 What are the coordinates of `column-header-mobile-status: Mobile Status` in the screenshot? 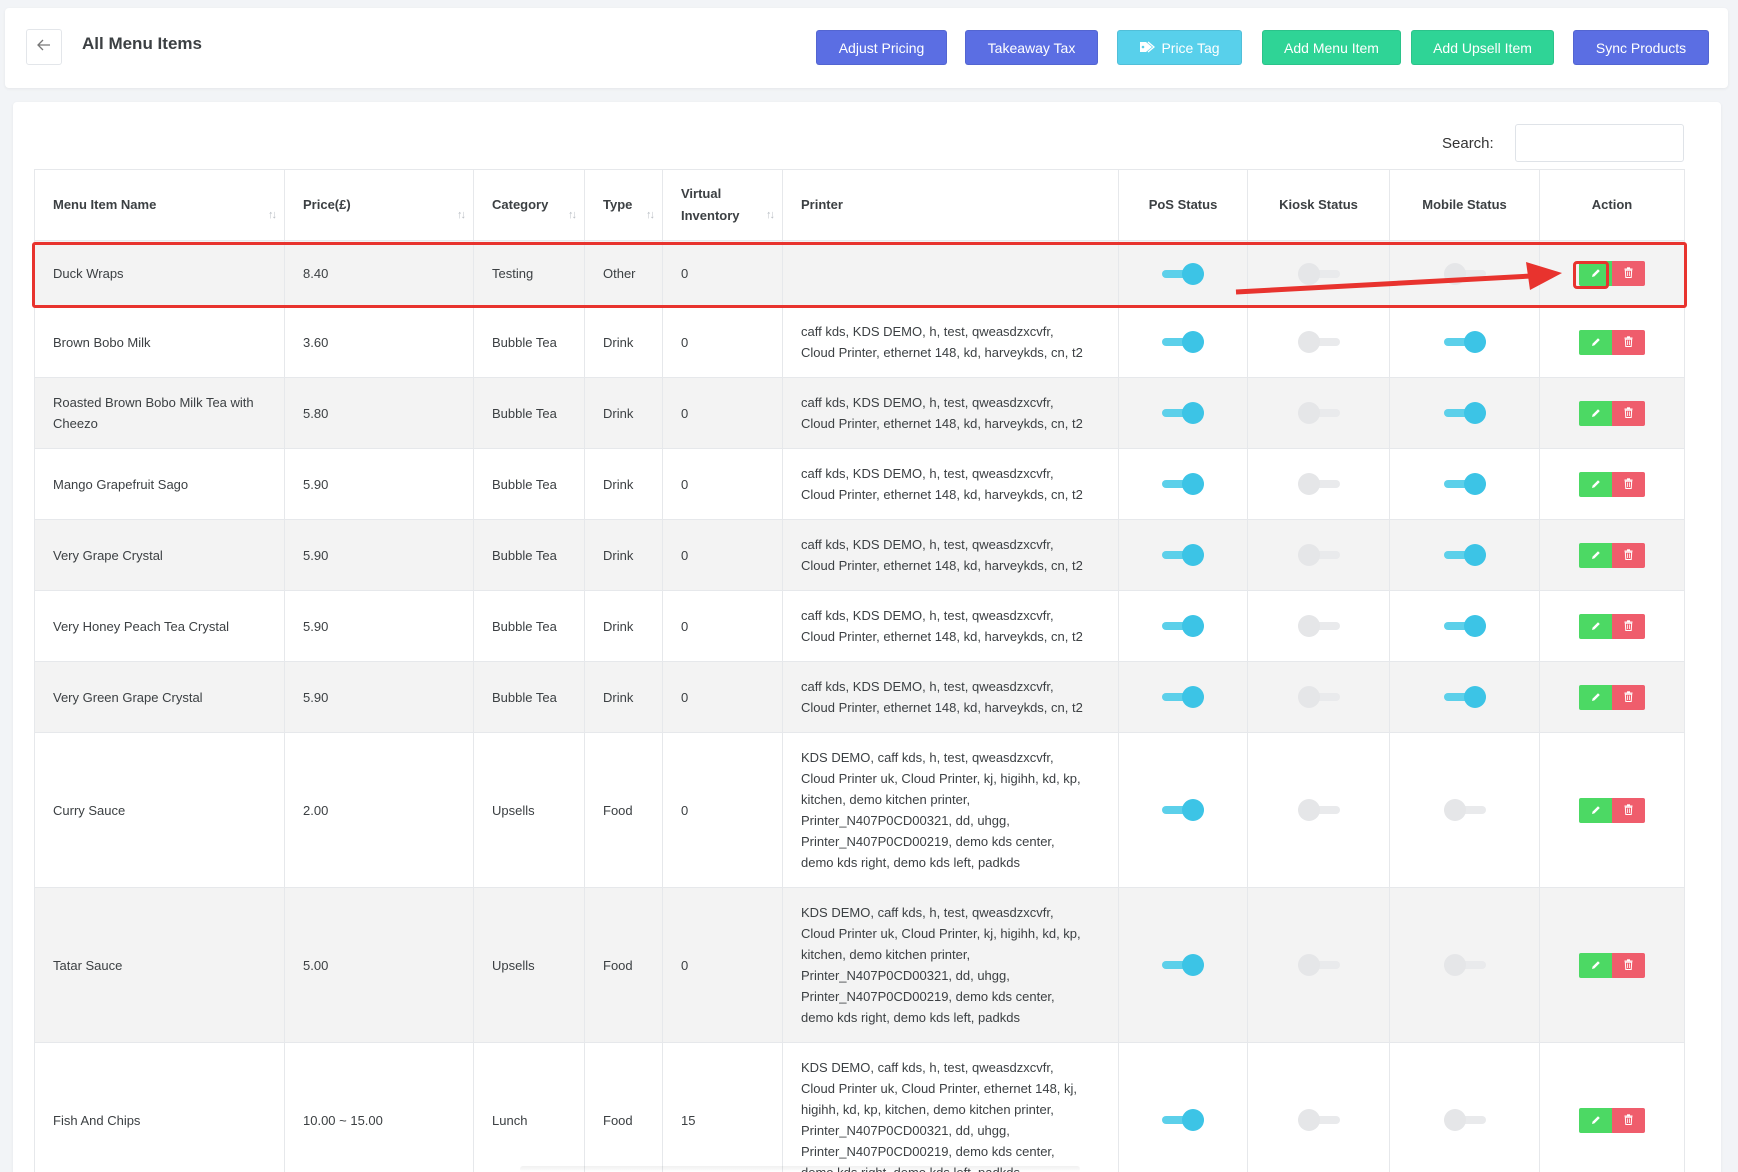 It's located at (1464, 205).